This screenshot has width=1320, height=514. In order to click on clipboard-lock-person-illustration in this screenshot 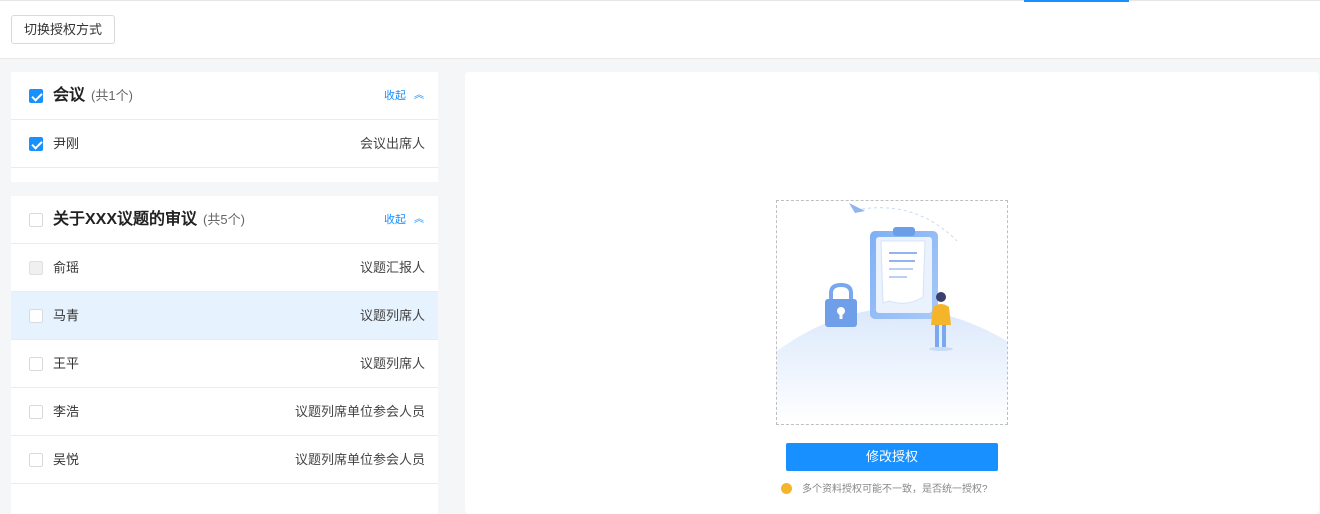, I will do `click(892, 313)`.